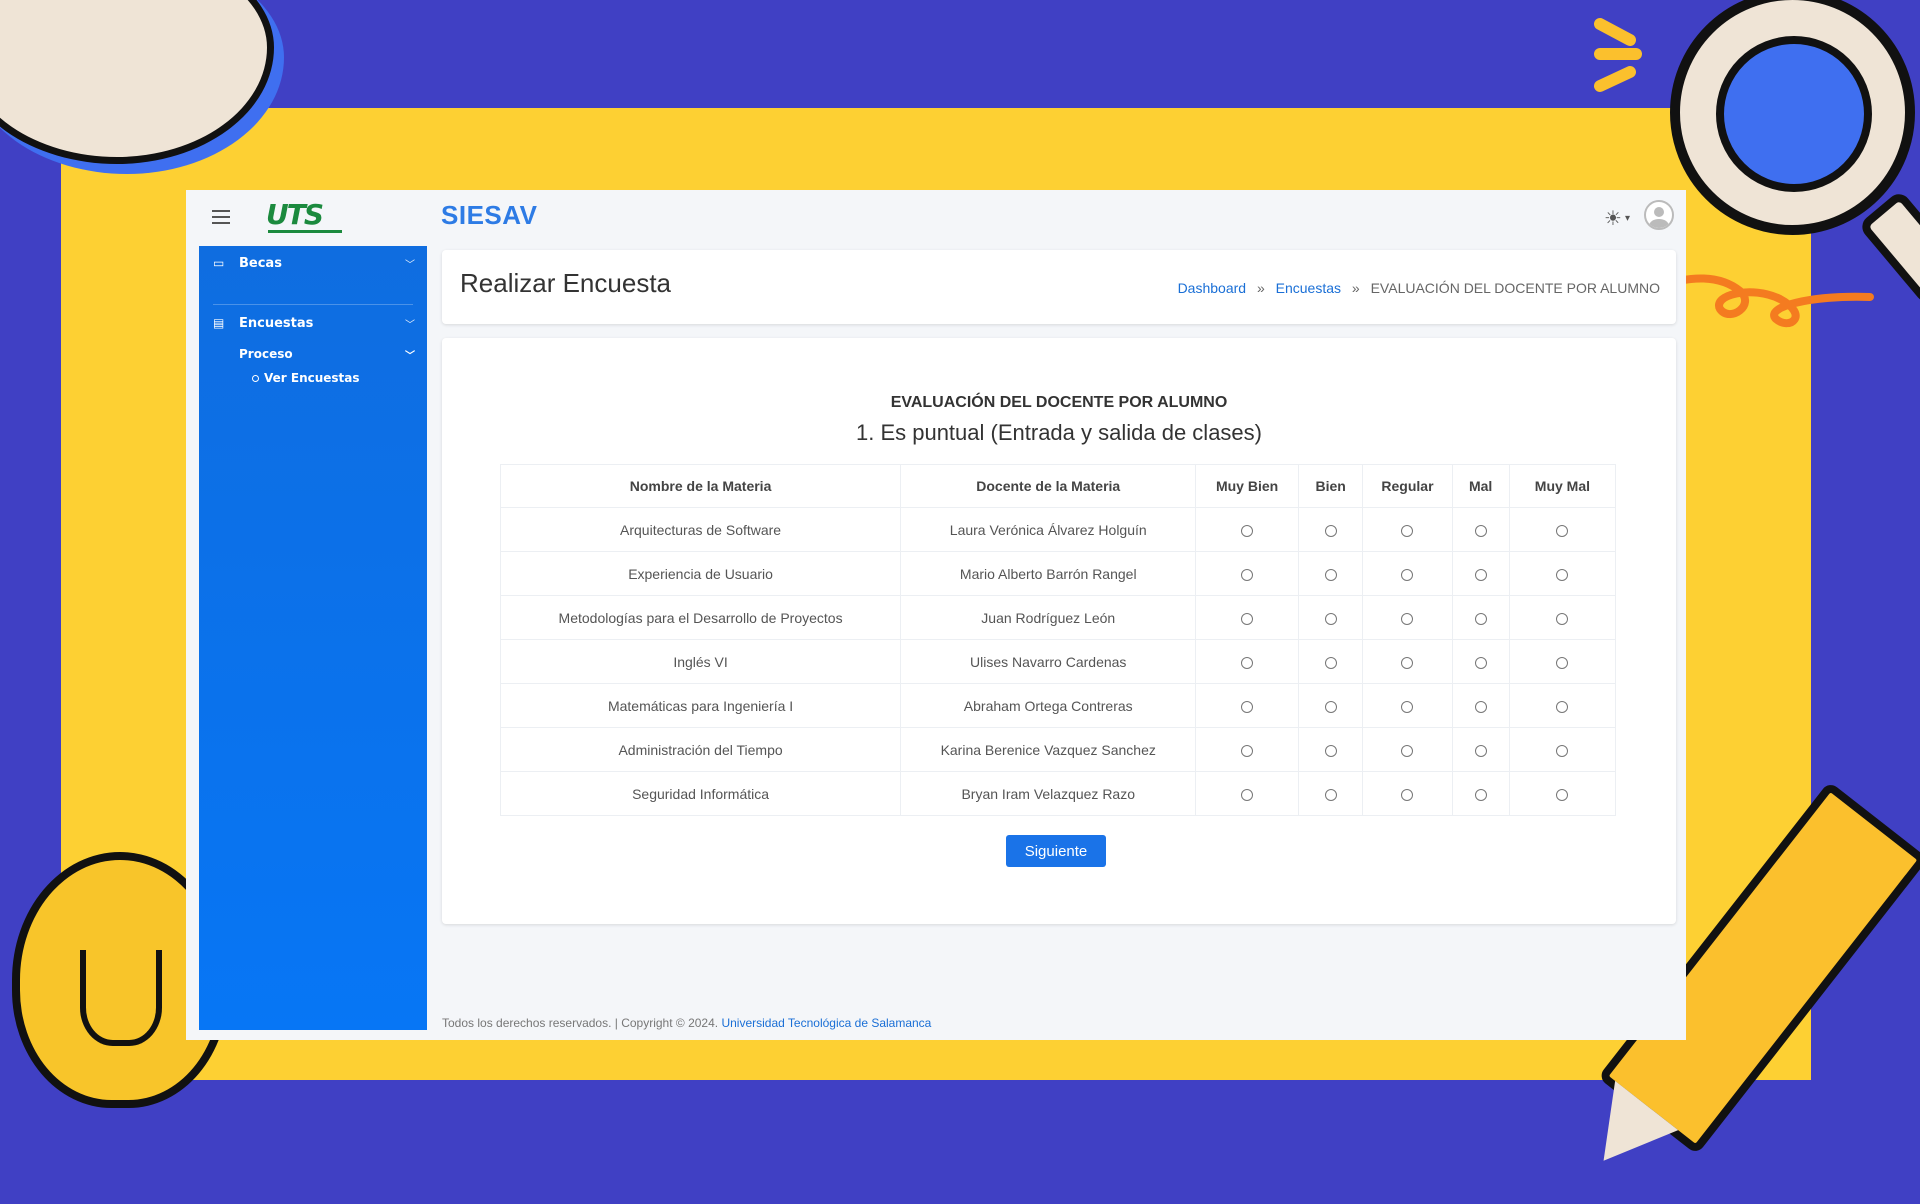  I want to click on pencil-tip, so click(1625, 1133).